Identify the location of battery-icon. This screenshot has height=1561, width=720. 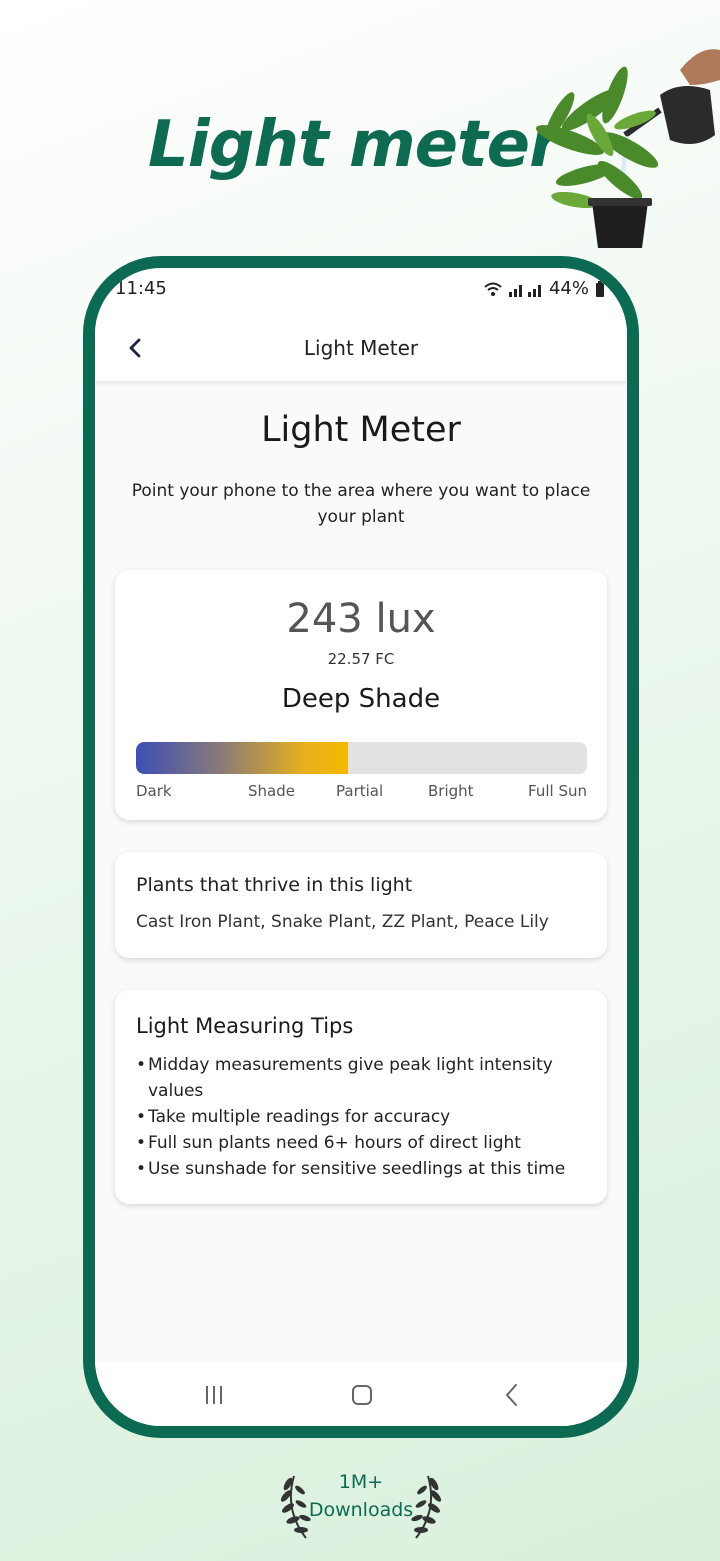
(600, 288).